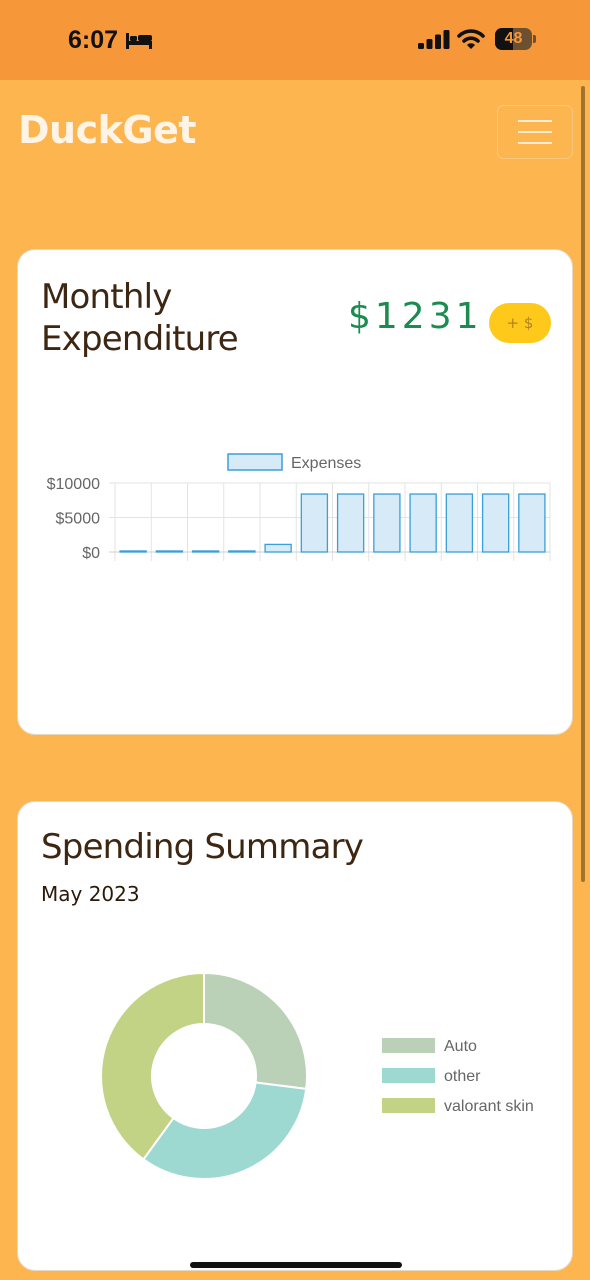  I want to click on legend-item-other: other, so click(431, 1076).